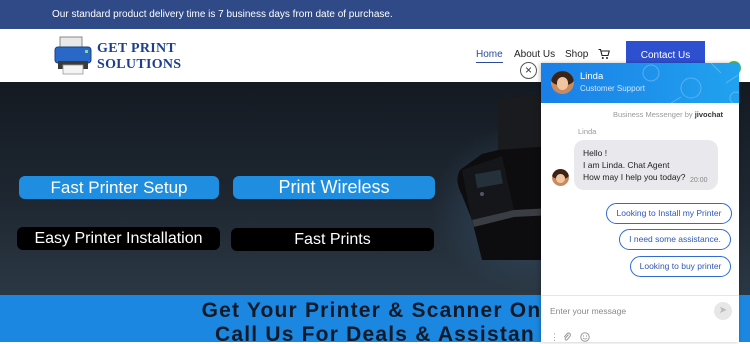 This screenshot has width=750, height=344. I want to click on nav-shop: Shop, so click(576, 54).